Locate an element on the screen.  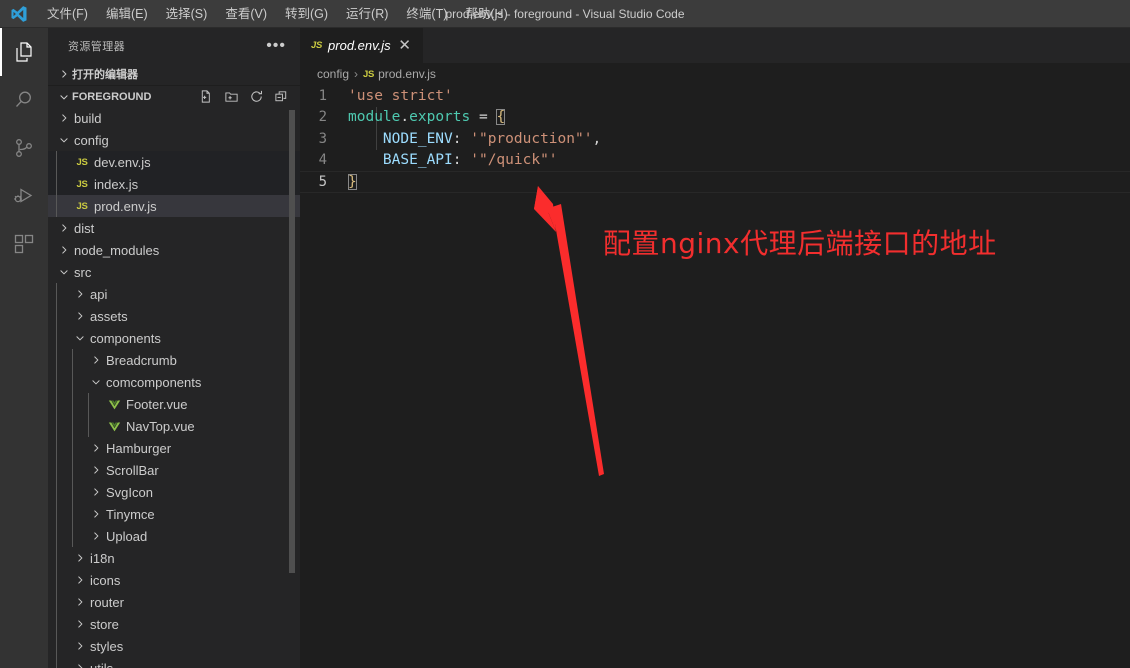
tree-item-label: config is located at coordinates (91, 140).